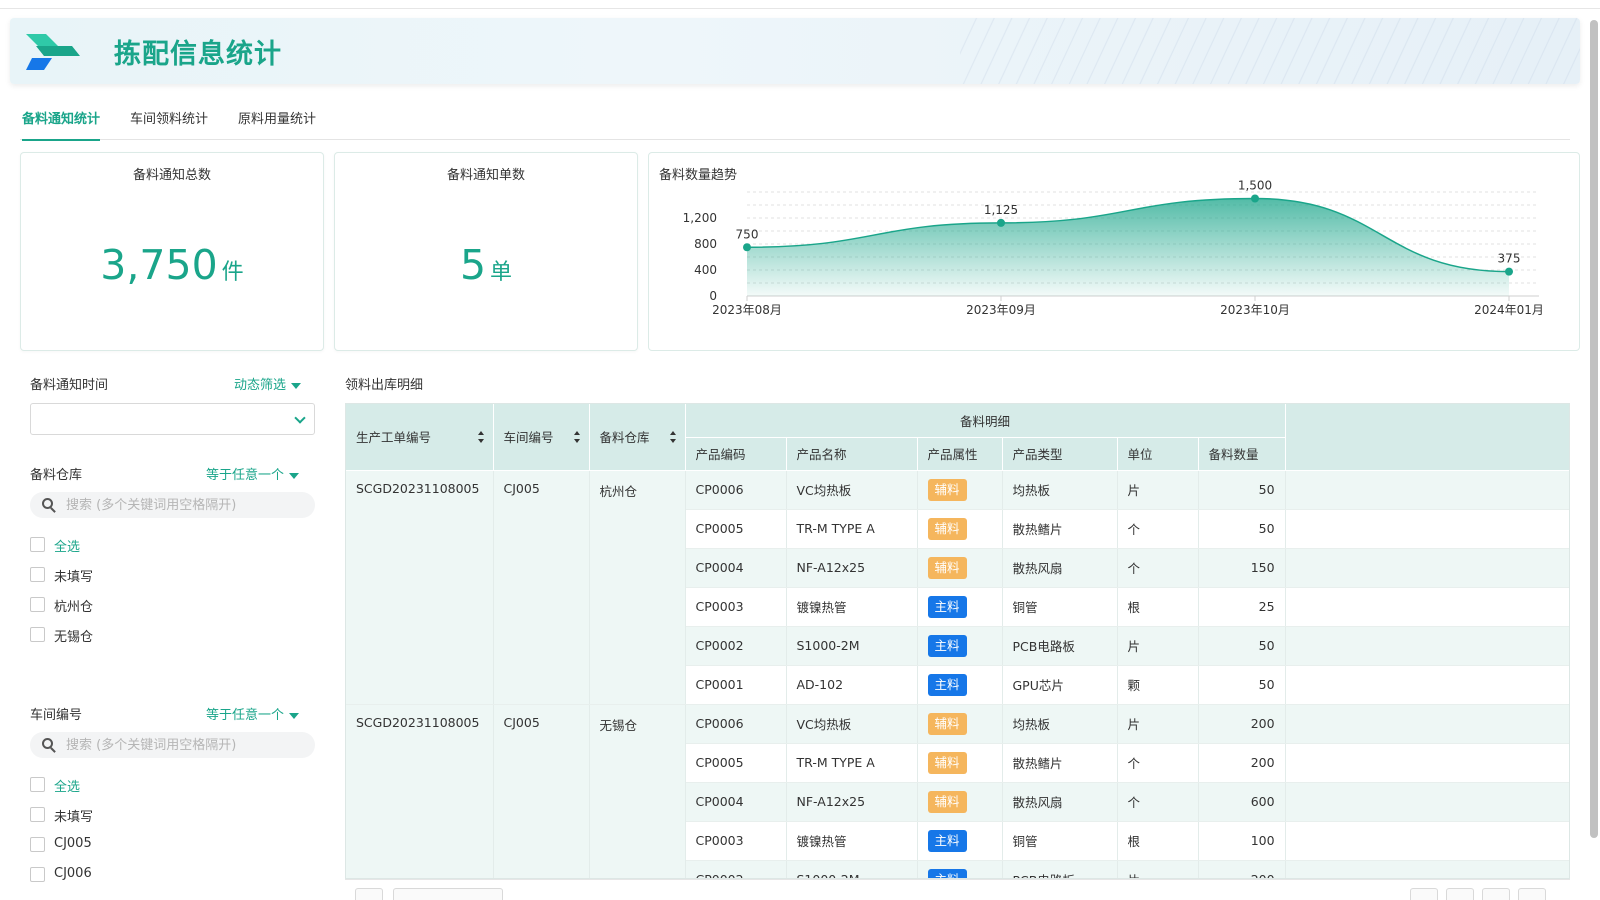 This screenshot has height=900, width=1600. I want to click on col-header-warehouse: 备料仓库, so click(637, 437).